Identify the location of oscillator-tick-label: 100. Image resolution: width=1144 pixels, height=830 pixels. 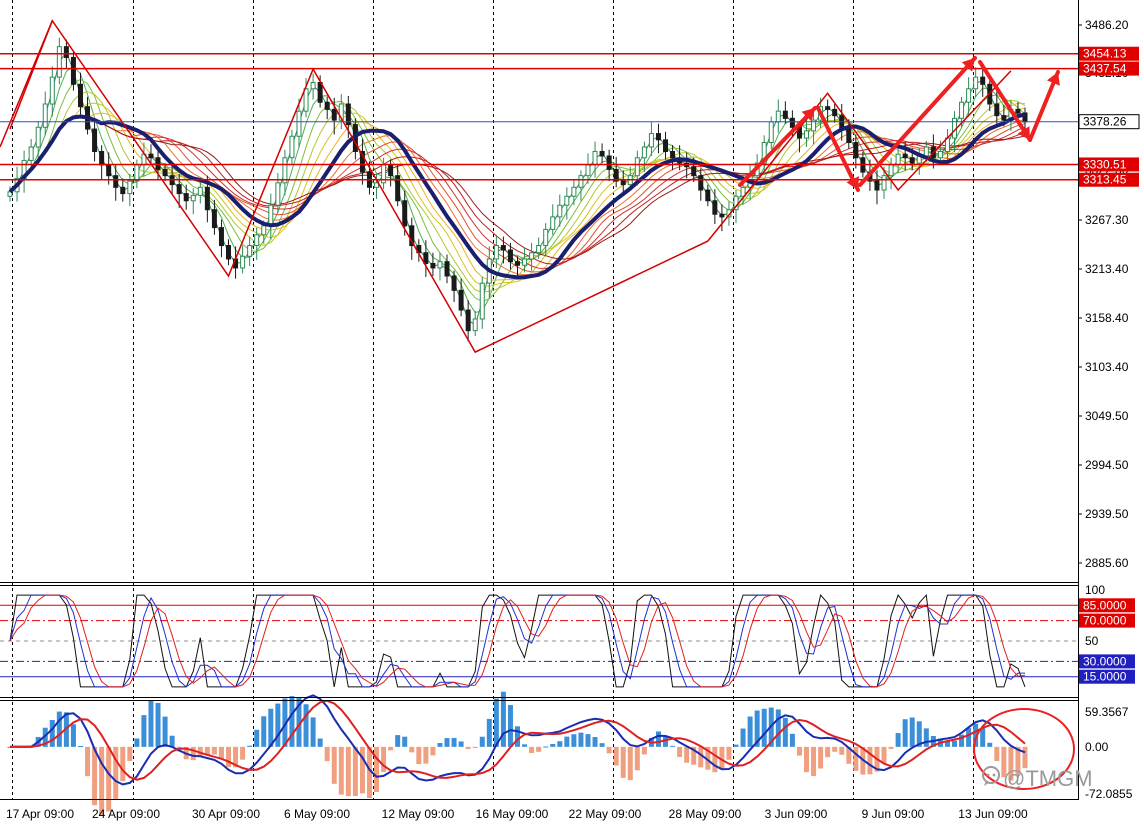
(1095, 590).